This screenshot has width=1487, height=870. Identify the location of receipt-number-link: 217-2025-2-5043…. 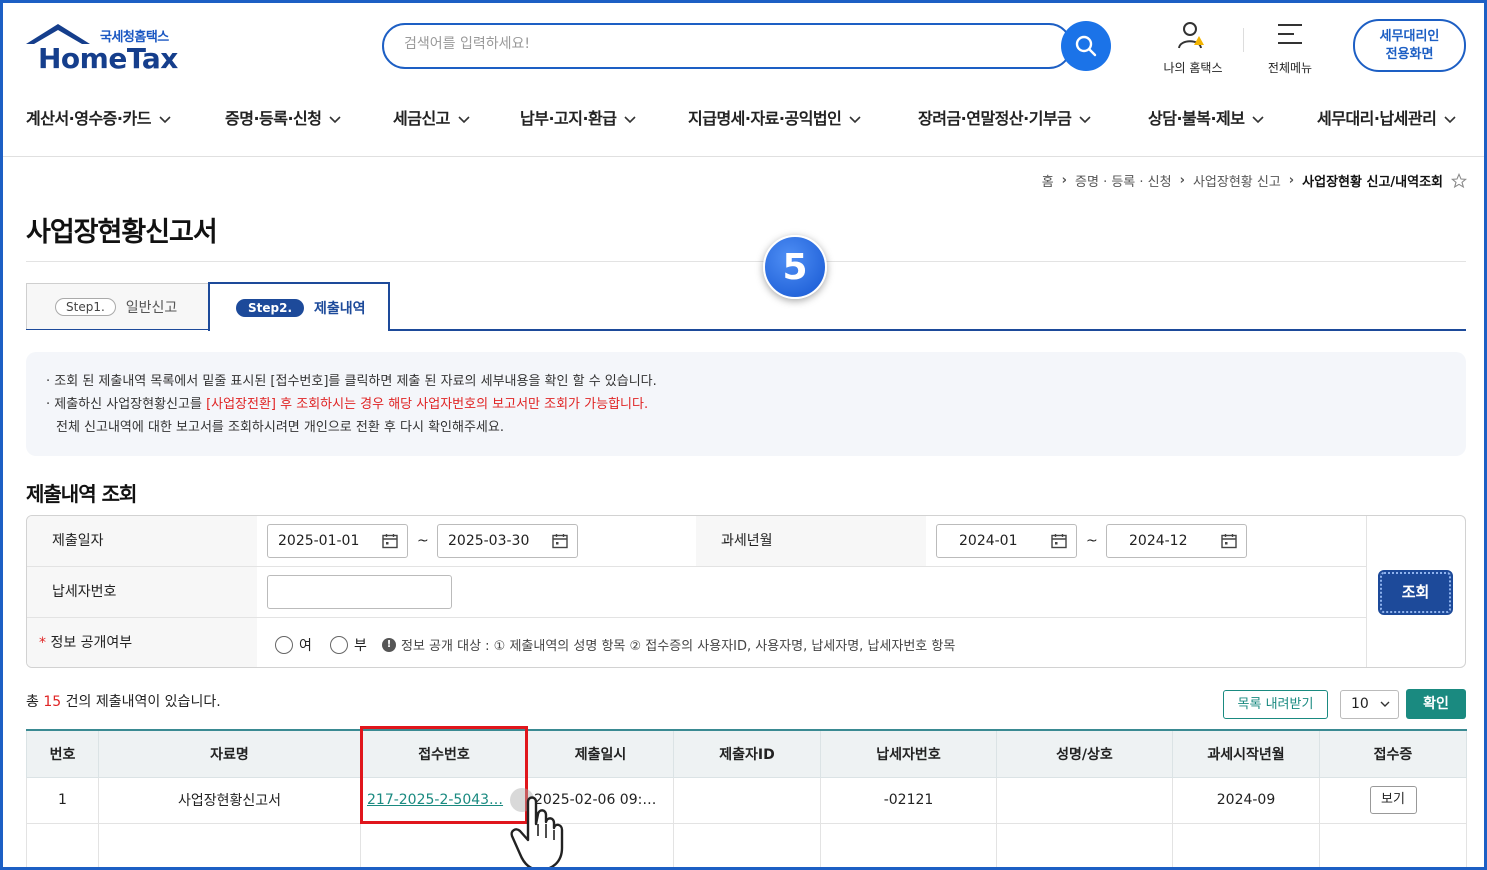
(435, 800).